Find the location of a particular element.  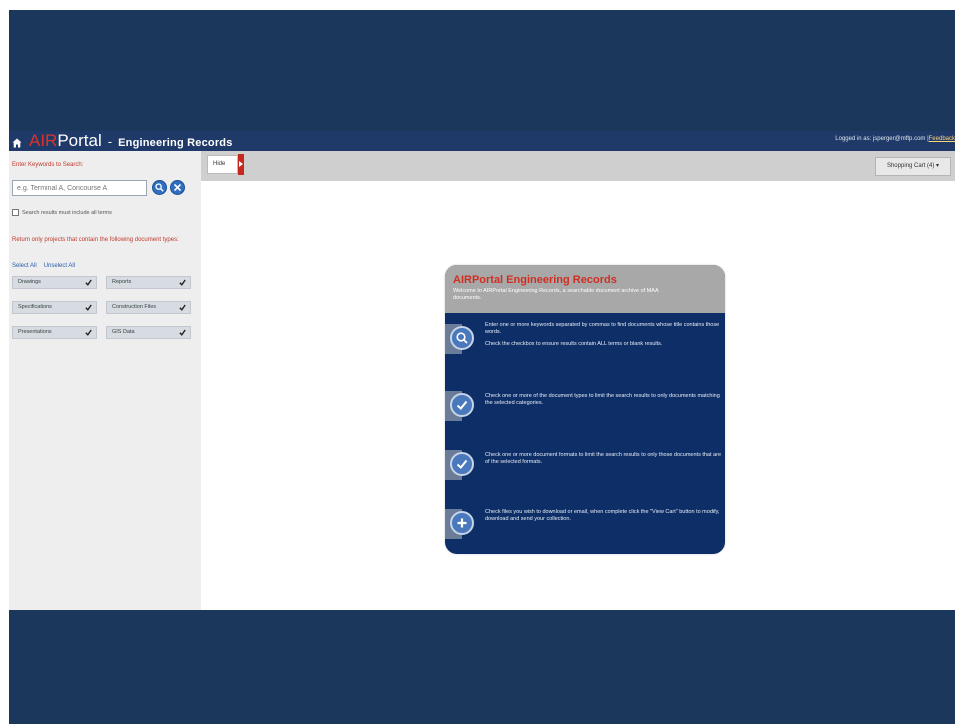

all-terms-checkbox is located at coordinates (15, 212).